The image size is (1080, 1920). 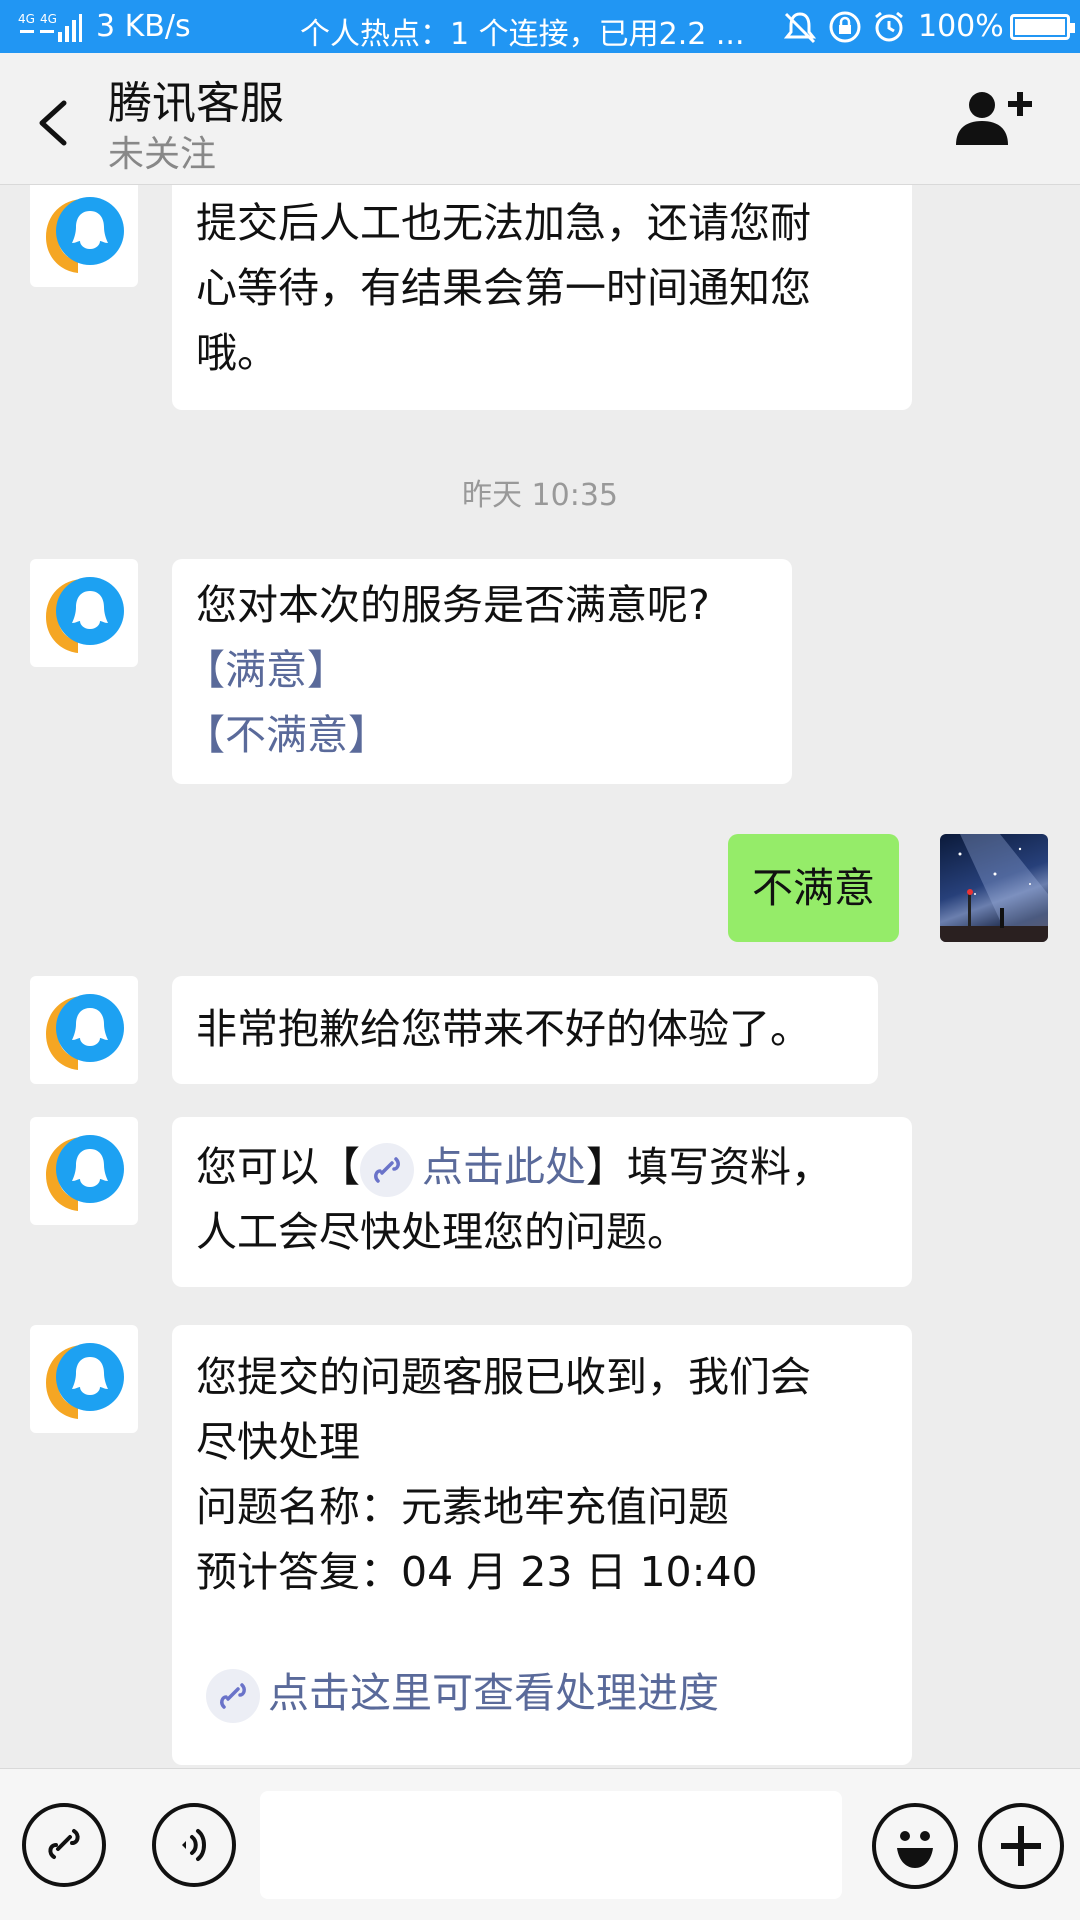 I want to click on message-line: 您可以【 点击此处】填写资料，, so click(x=542, y=1167).